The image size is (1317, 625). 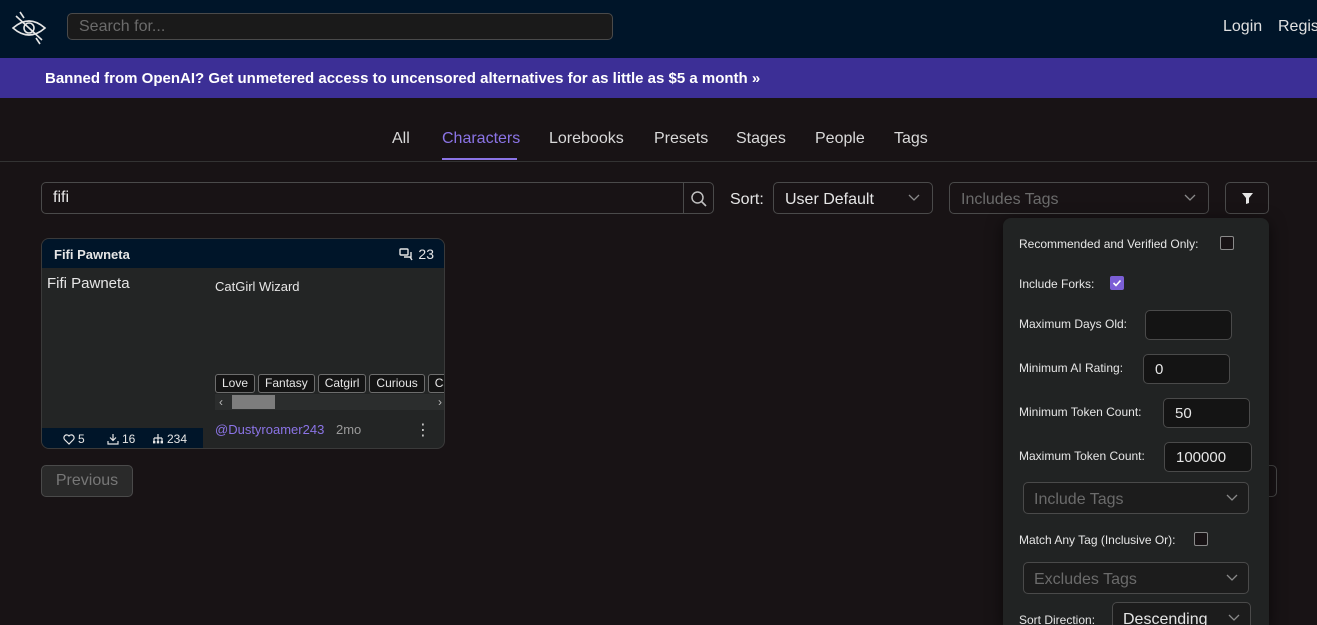 I want to click on sort-direction-label: Sort Direction:, so click(x=1057, y=619).